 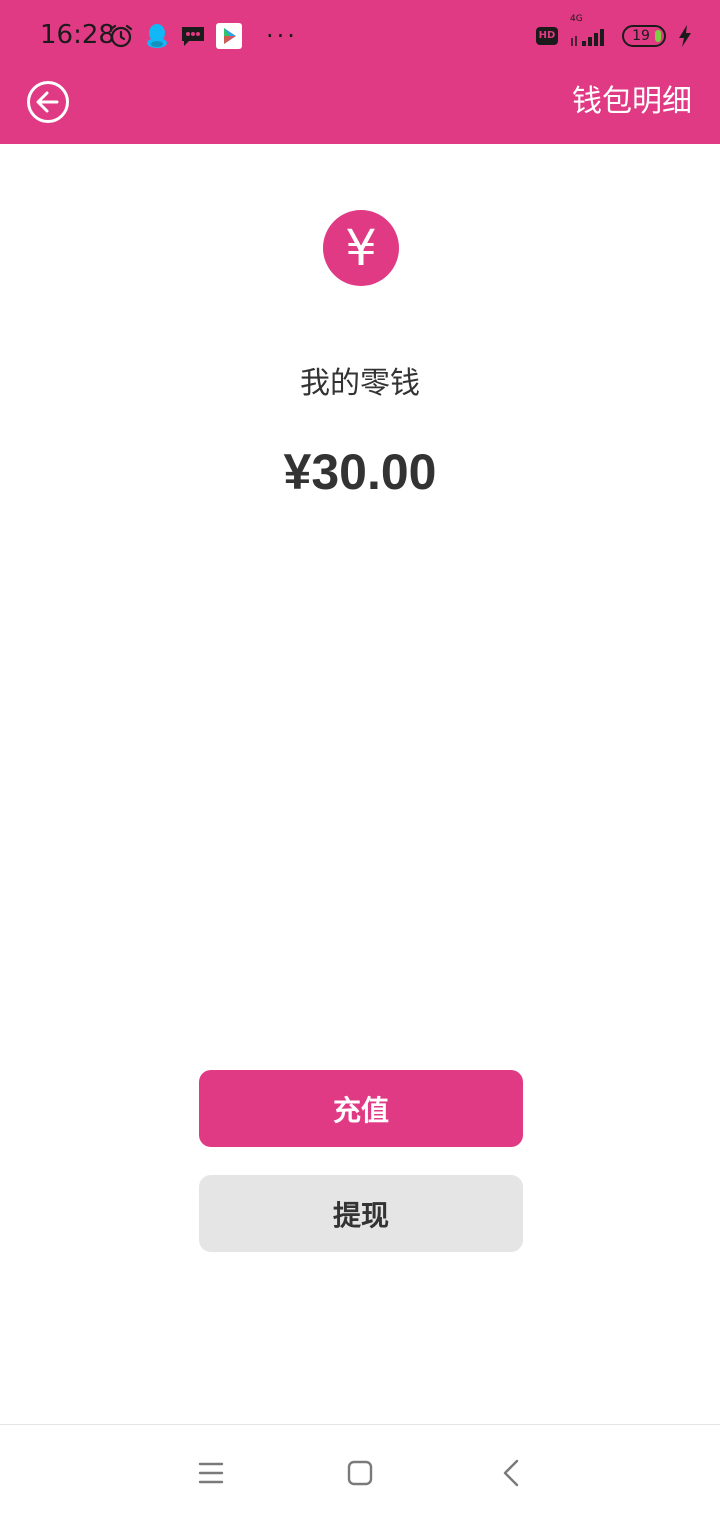 What do you see at coordinates (641, 36) in the screenshot?
I see `battery-level: 19` at bounding box center [641, 36].